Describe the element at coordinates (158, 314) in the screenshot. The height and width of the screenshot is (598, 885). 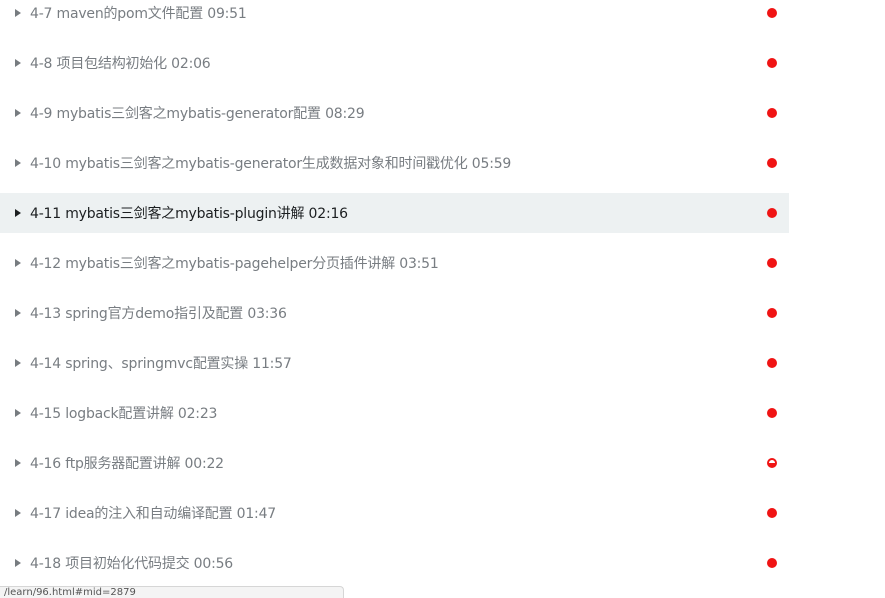
I see `chapter-title: 4-13 spring官方demo指引及配置 03:36` at that location.